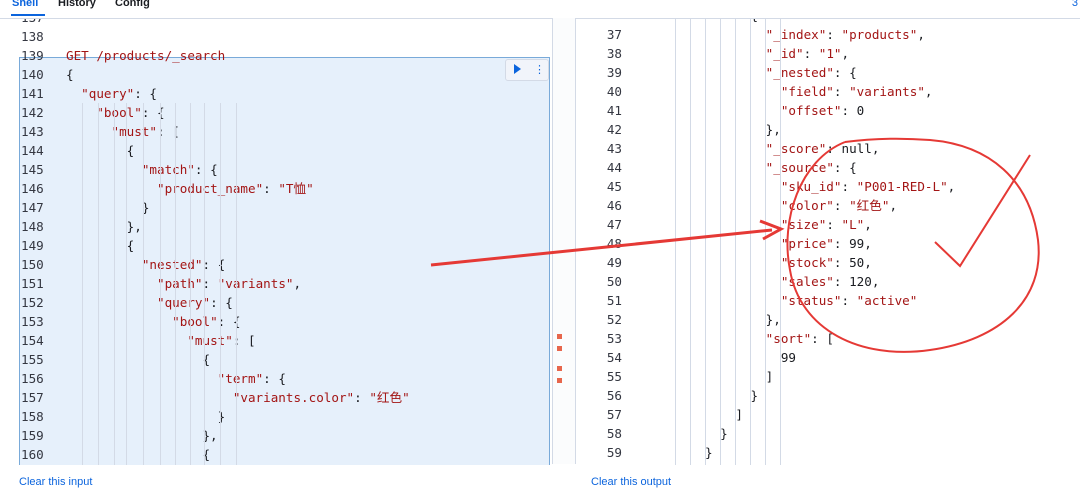 This screenshot has height=496, width=1080. I want to click on line-number: 139, so click(32, 55).